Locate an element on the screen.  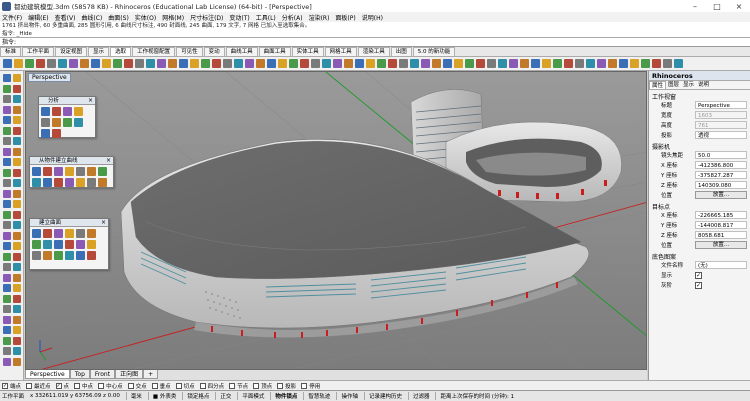
menu-surface: 曲面(S) is located at coordinates (118, 17).